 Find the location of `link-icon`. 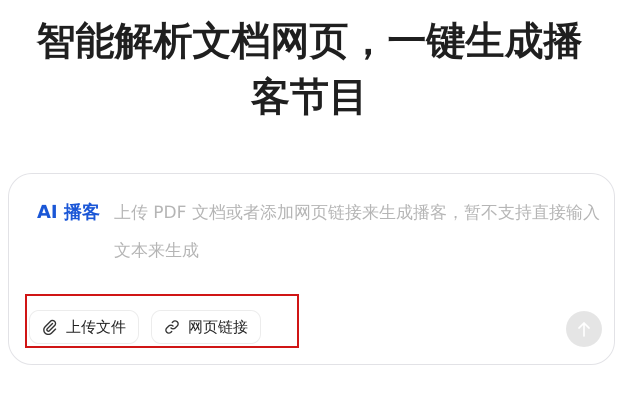

link-icon is located at coordinates (172, 327).